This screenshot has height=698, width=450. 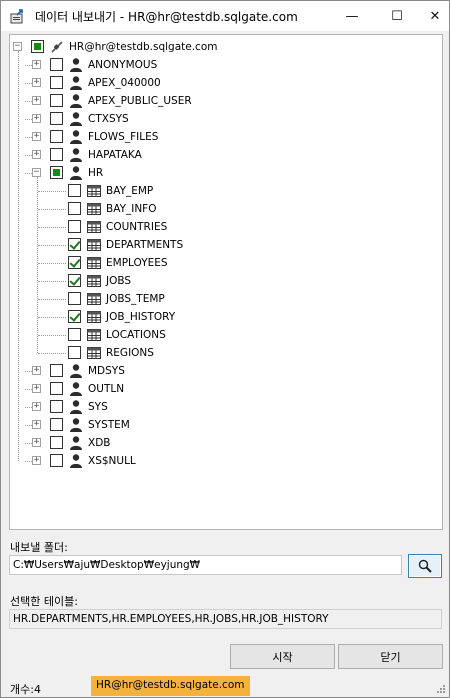 I want to click on tree-schema-node-hr: − HR, so click(x=226, y=173).